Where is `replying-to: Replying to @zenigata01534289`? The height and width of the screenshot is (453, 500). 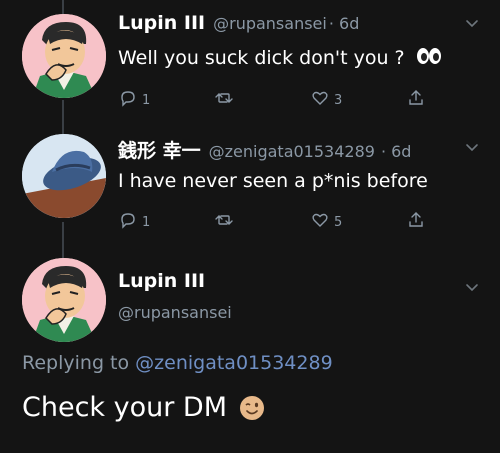
replying-to: Replying to @zenigata01534289 is located at coordinates (177, 363).